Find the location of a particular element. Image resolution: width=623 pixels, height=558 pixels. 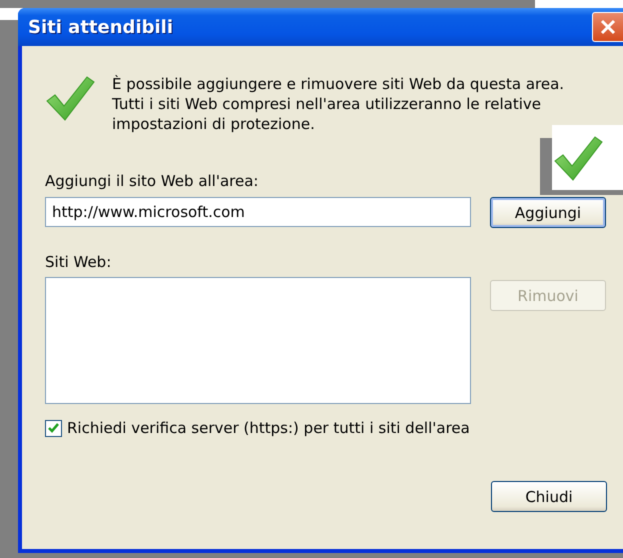

url-field: http://www.microsoft.com is located at coordinates (258, 212).